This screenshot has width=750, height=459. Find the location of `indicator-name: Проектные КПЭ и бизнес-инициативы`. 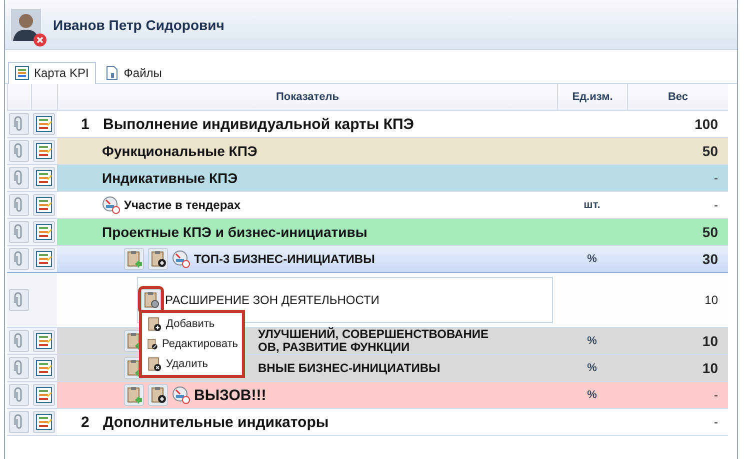

indicator-name: Проектные КПЭ и бизнес-инициативы is located at coordinates (234, 232).